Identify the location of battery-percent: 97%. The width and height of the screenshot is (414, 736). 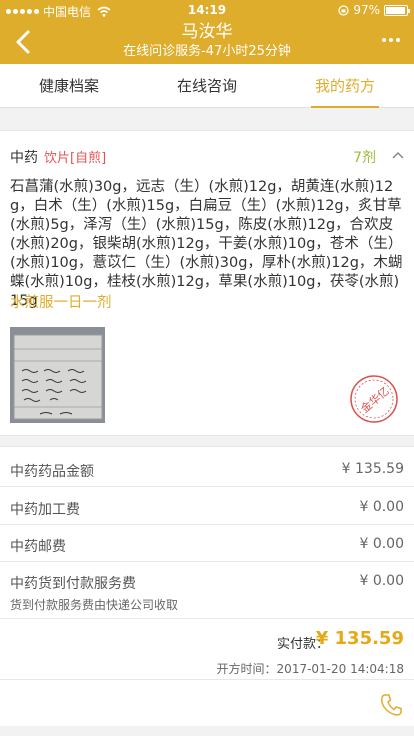
(366, 10).